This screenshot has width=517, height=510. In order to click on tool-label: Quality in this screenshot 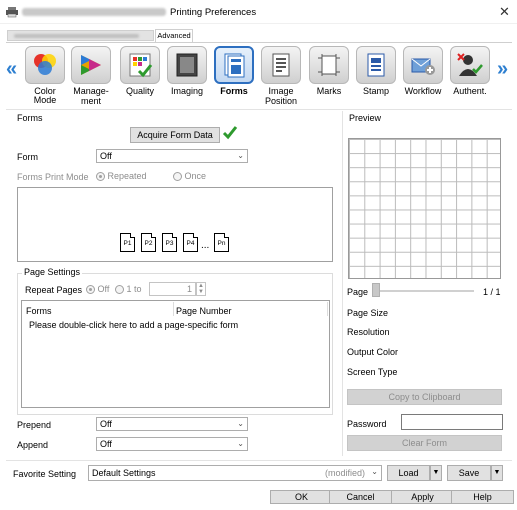, I will do `click(139, 91)`.